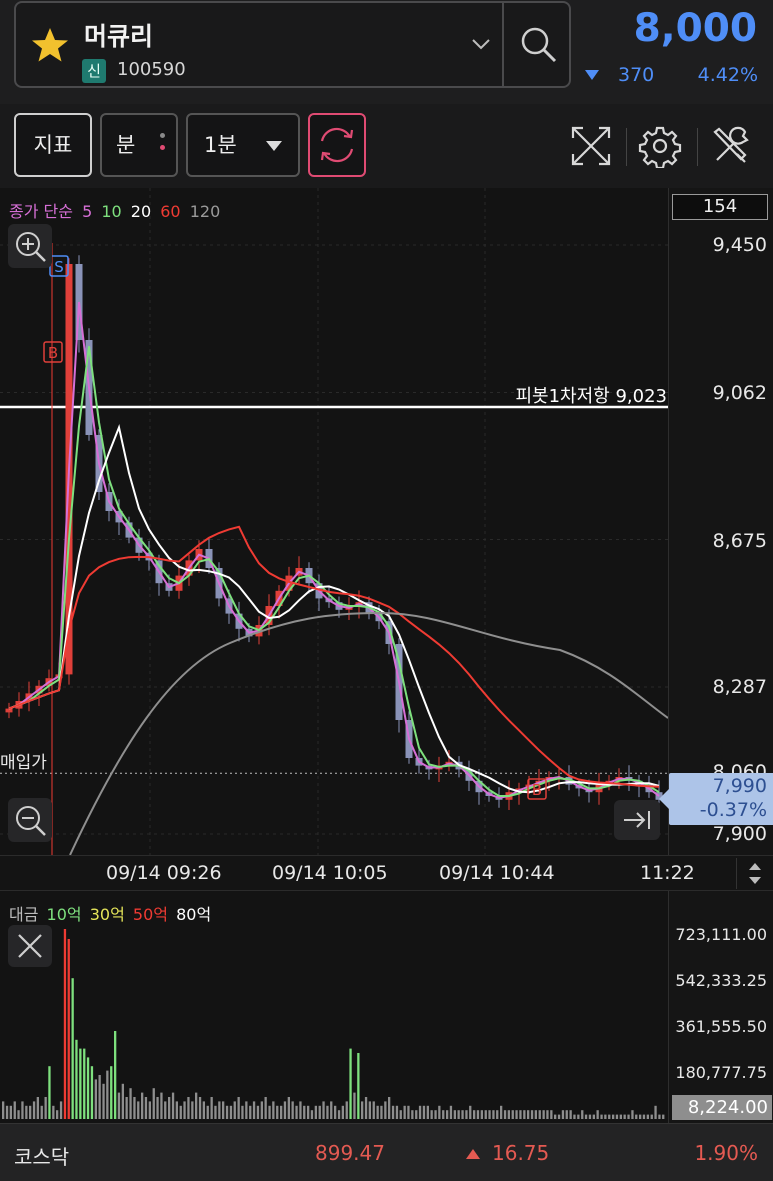 This screenshot has height=1181, width=773. What do you see at coordinates (720, 521) in the screenshot?
I see `price-y-axis: 9,450 9,062 8,675 8,287 8,060 7,900` at bounding box center [720, 521].